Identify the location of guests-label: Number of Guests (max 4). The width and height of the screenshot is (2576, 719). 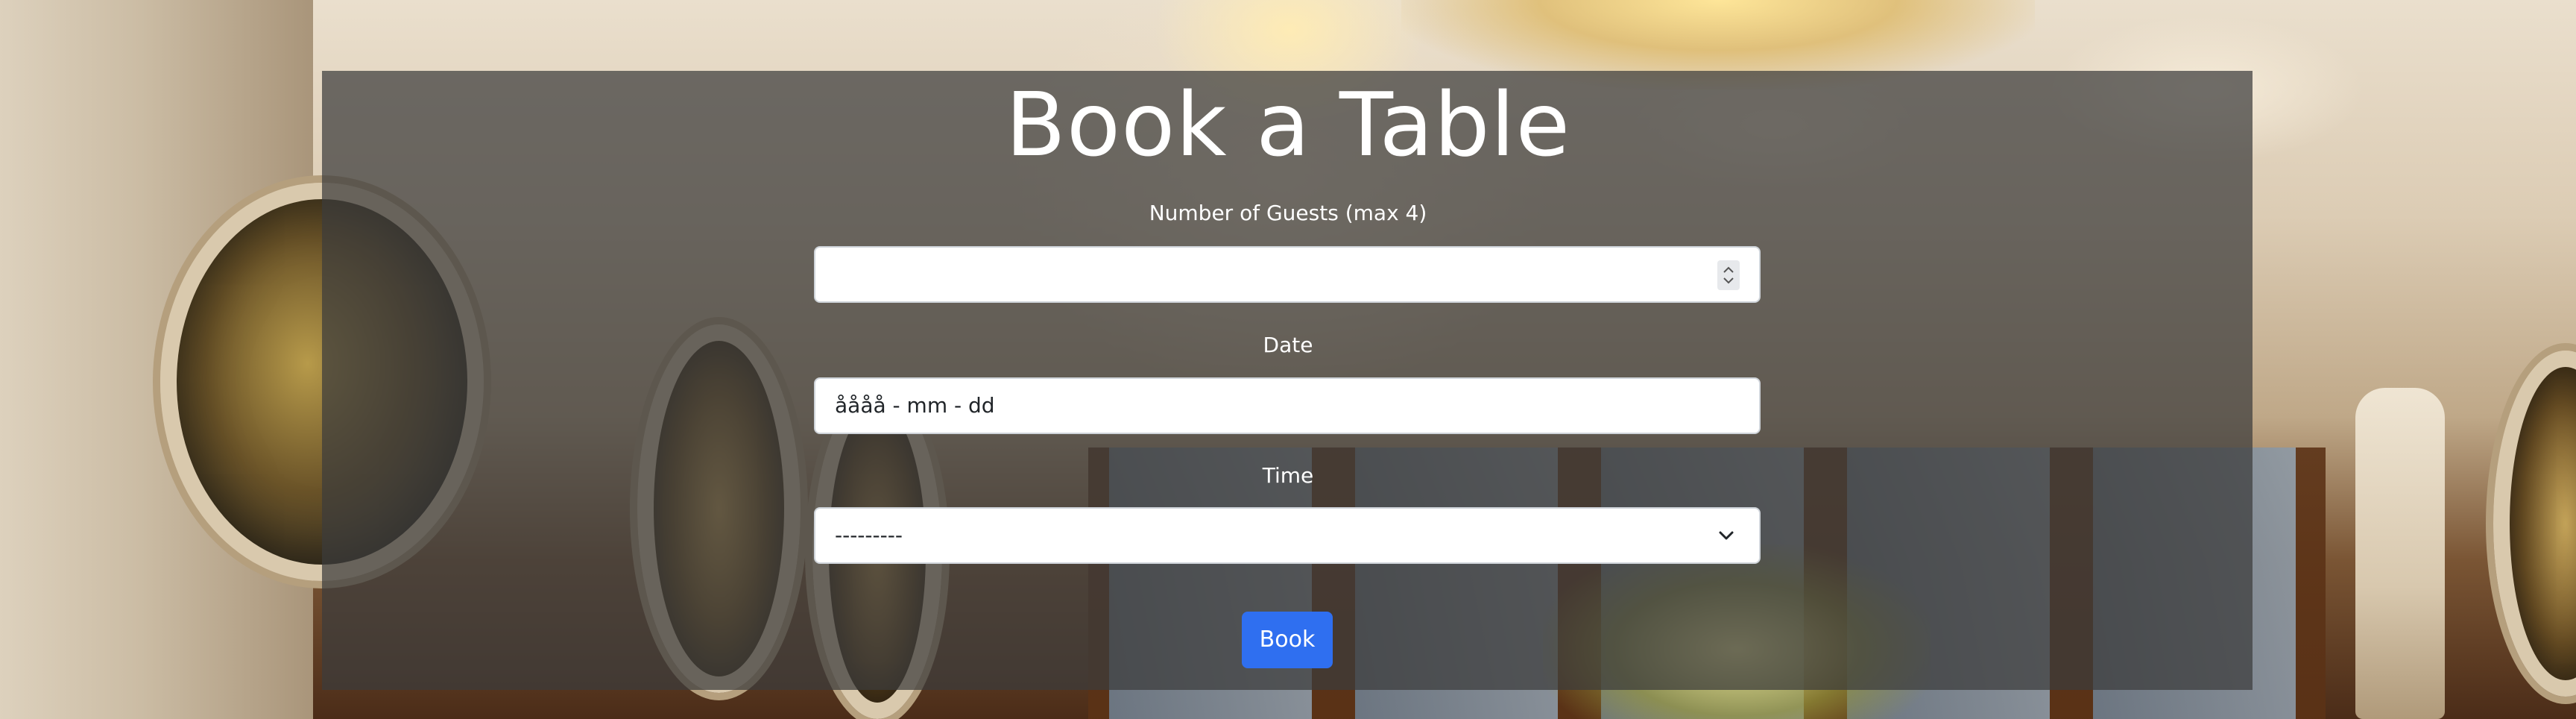
(1288, 213).